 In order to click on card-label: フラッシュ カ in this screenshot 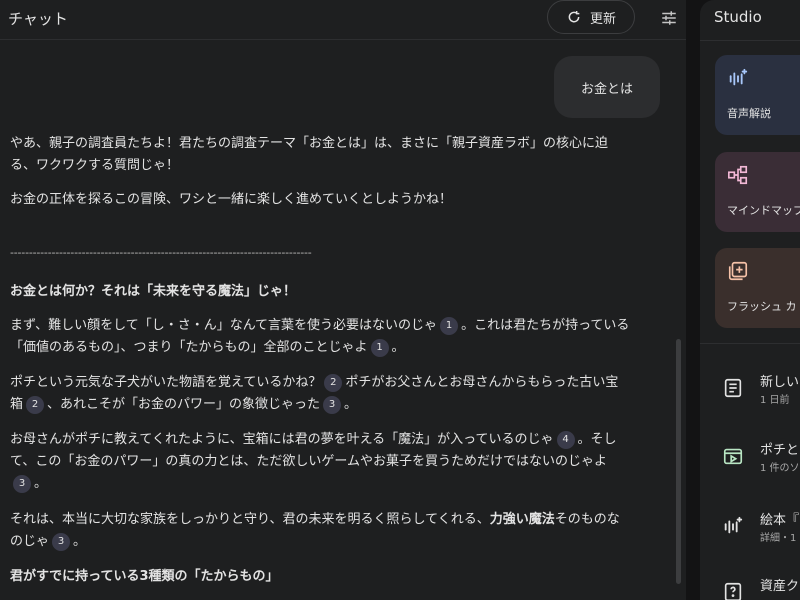, I will do `click(762, 306)`.